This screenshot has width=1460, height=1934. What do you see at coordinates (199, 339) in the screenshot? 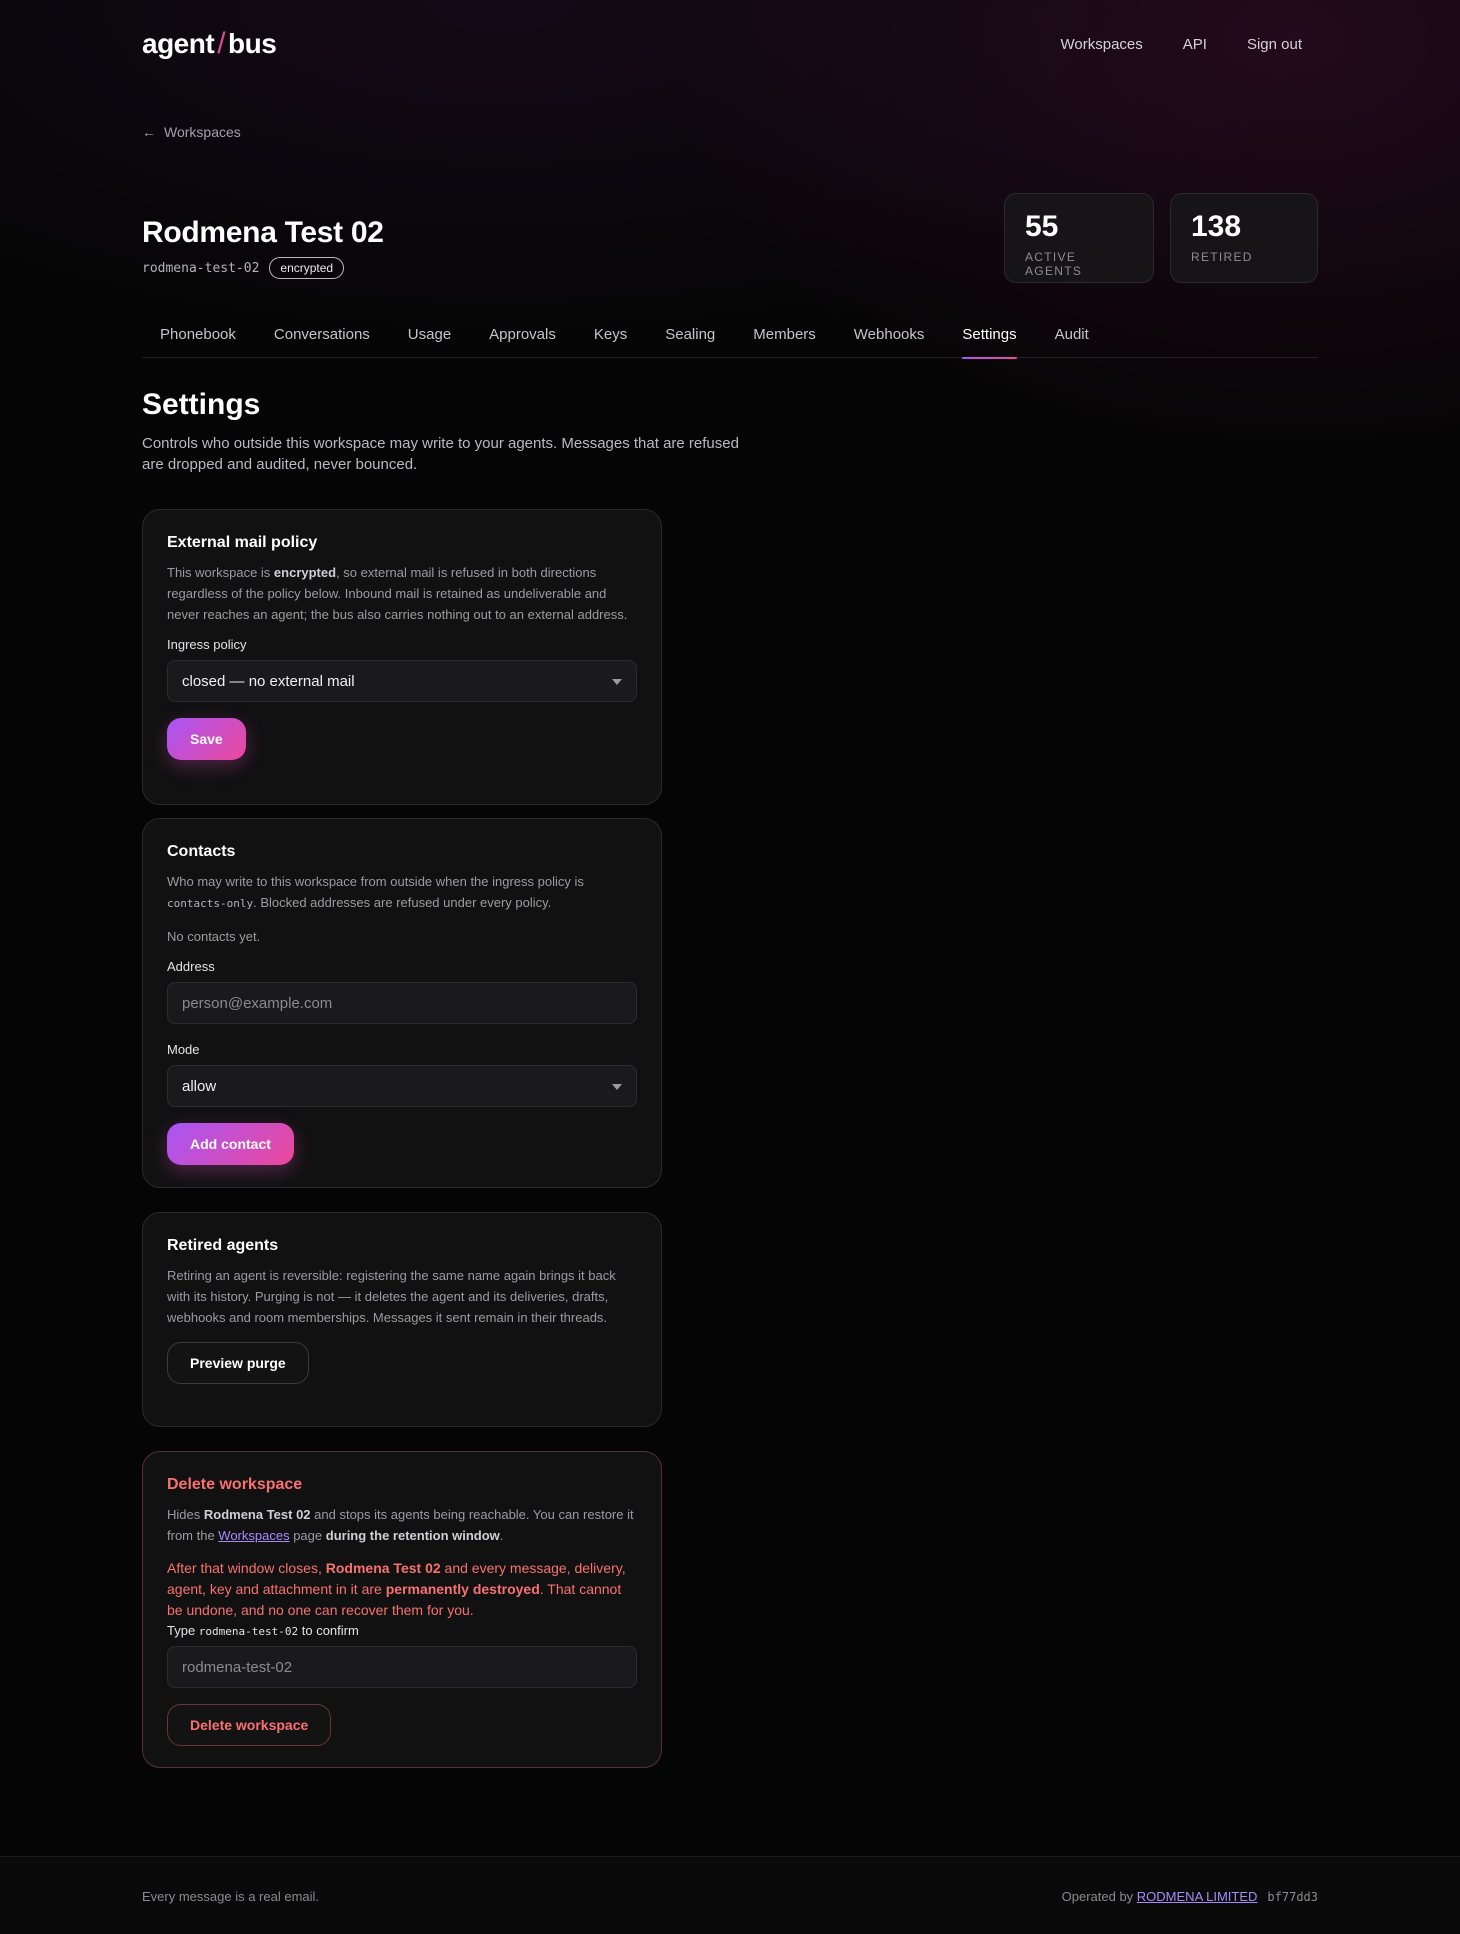
I see `tab-phonebook: Phonebook` at bounding box center [199, 339].